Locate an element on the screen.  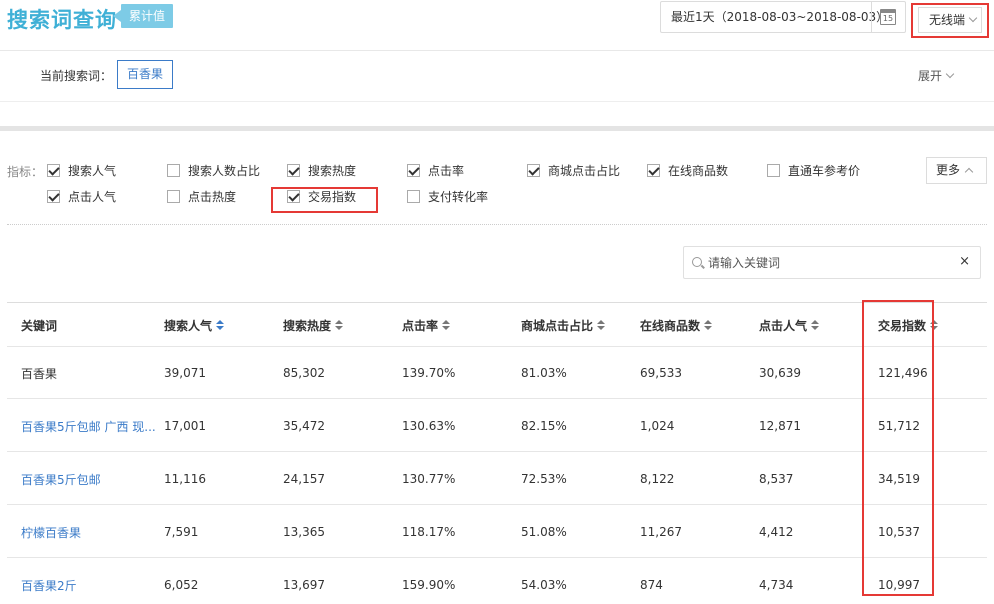
table-cell: 72.53% is located at coordinates (544, 479).